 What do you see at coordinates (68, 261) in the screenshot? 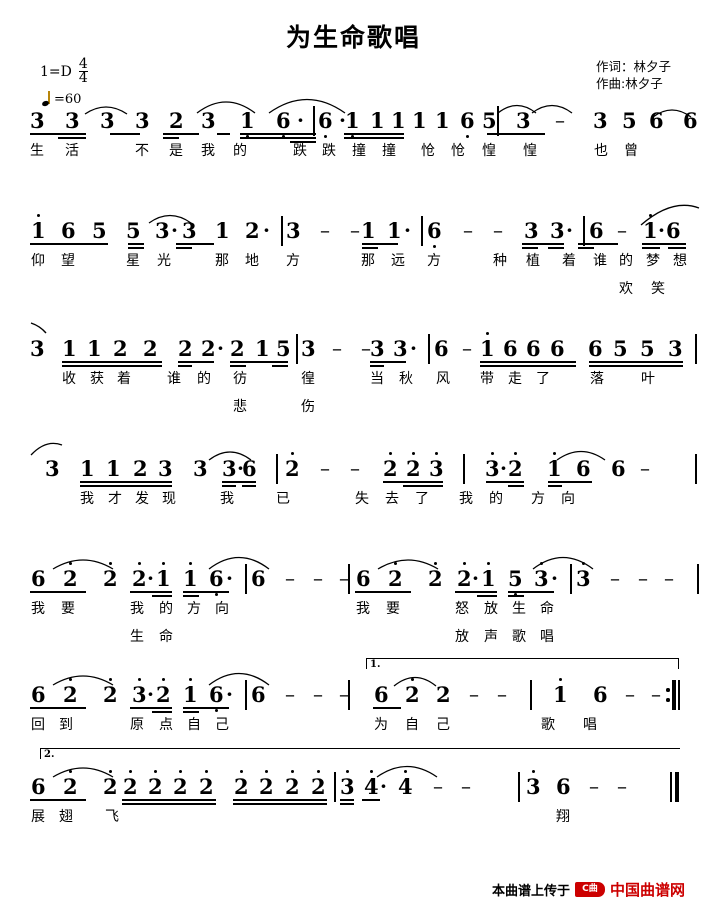
I see `lyric: 望` at bounding box center [68, 261].